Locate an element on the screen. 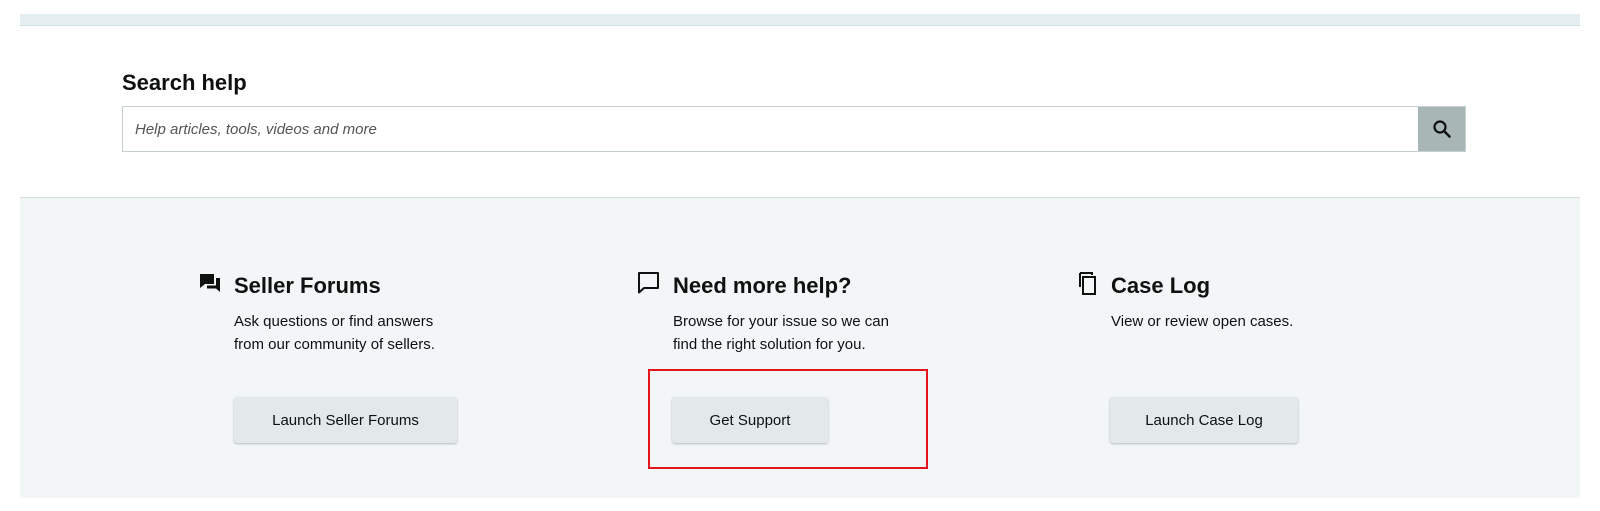 The image size is (1600, 511). need-more-help-title: Need more help? is located at coordinates (762, 285).